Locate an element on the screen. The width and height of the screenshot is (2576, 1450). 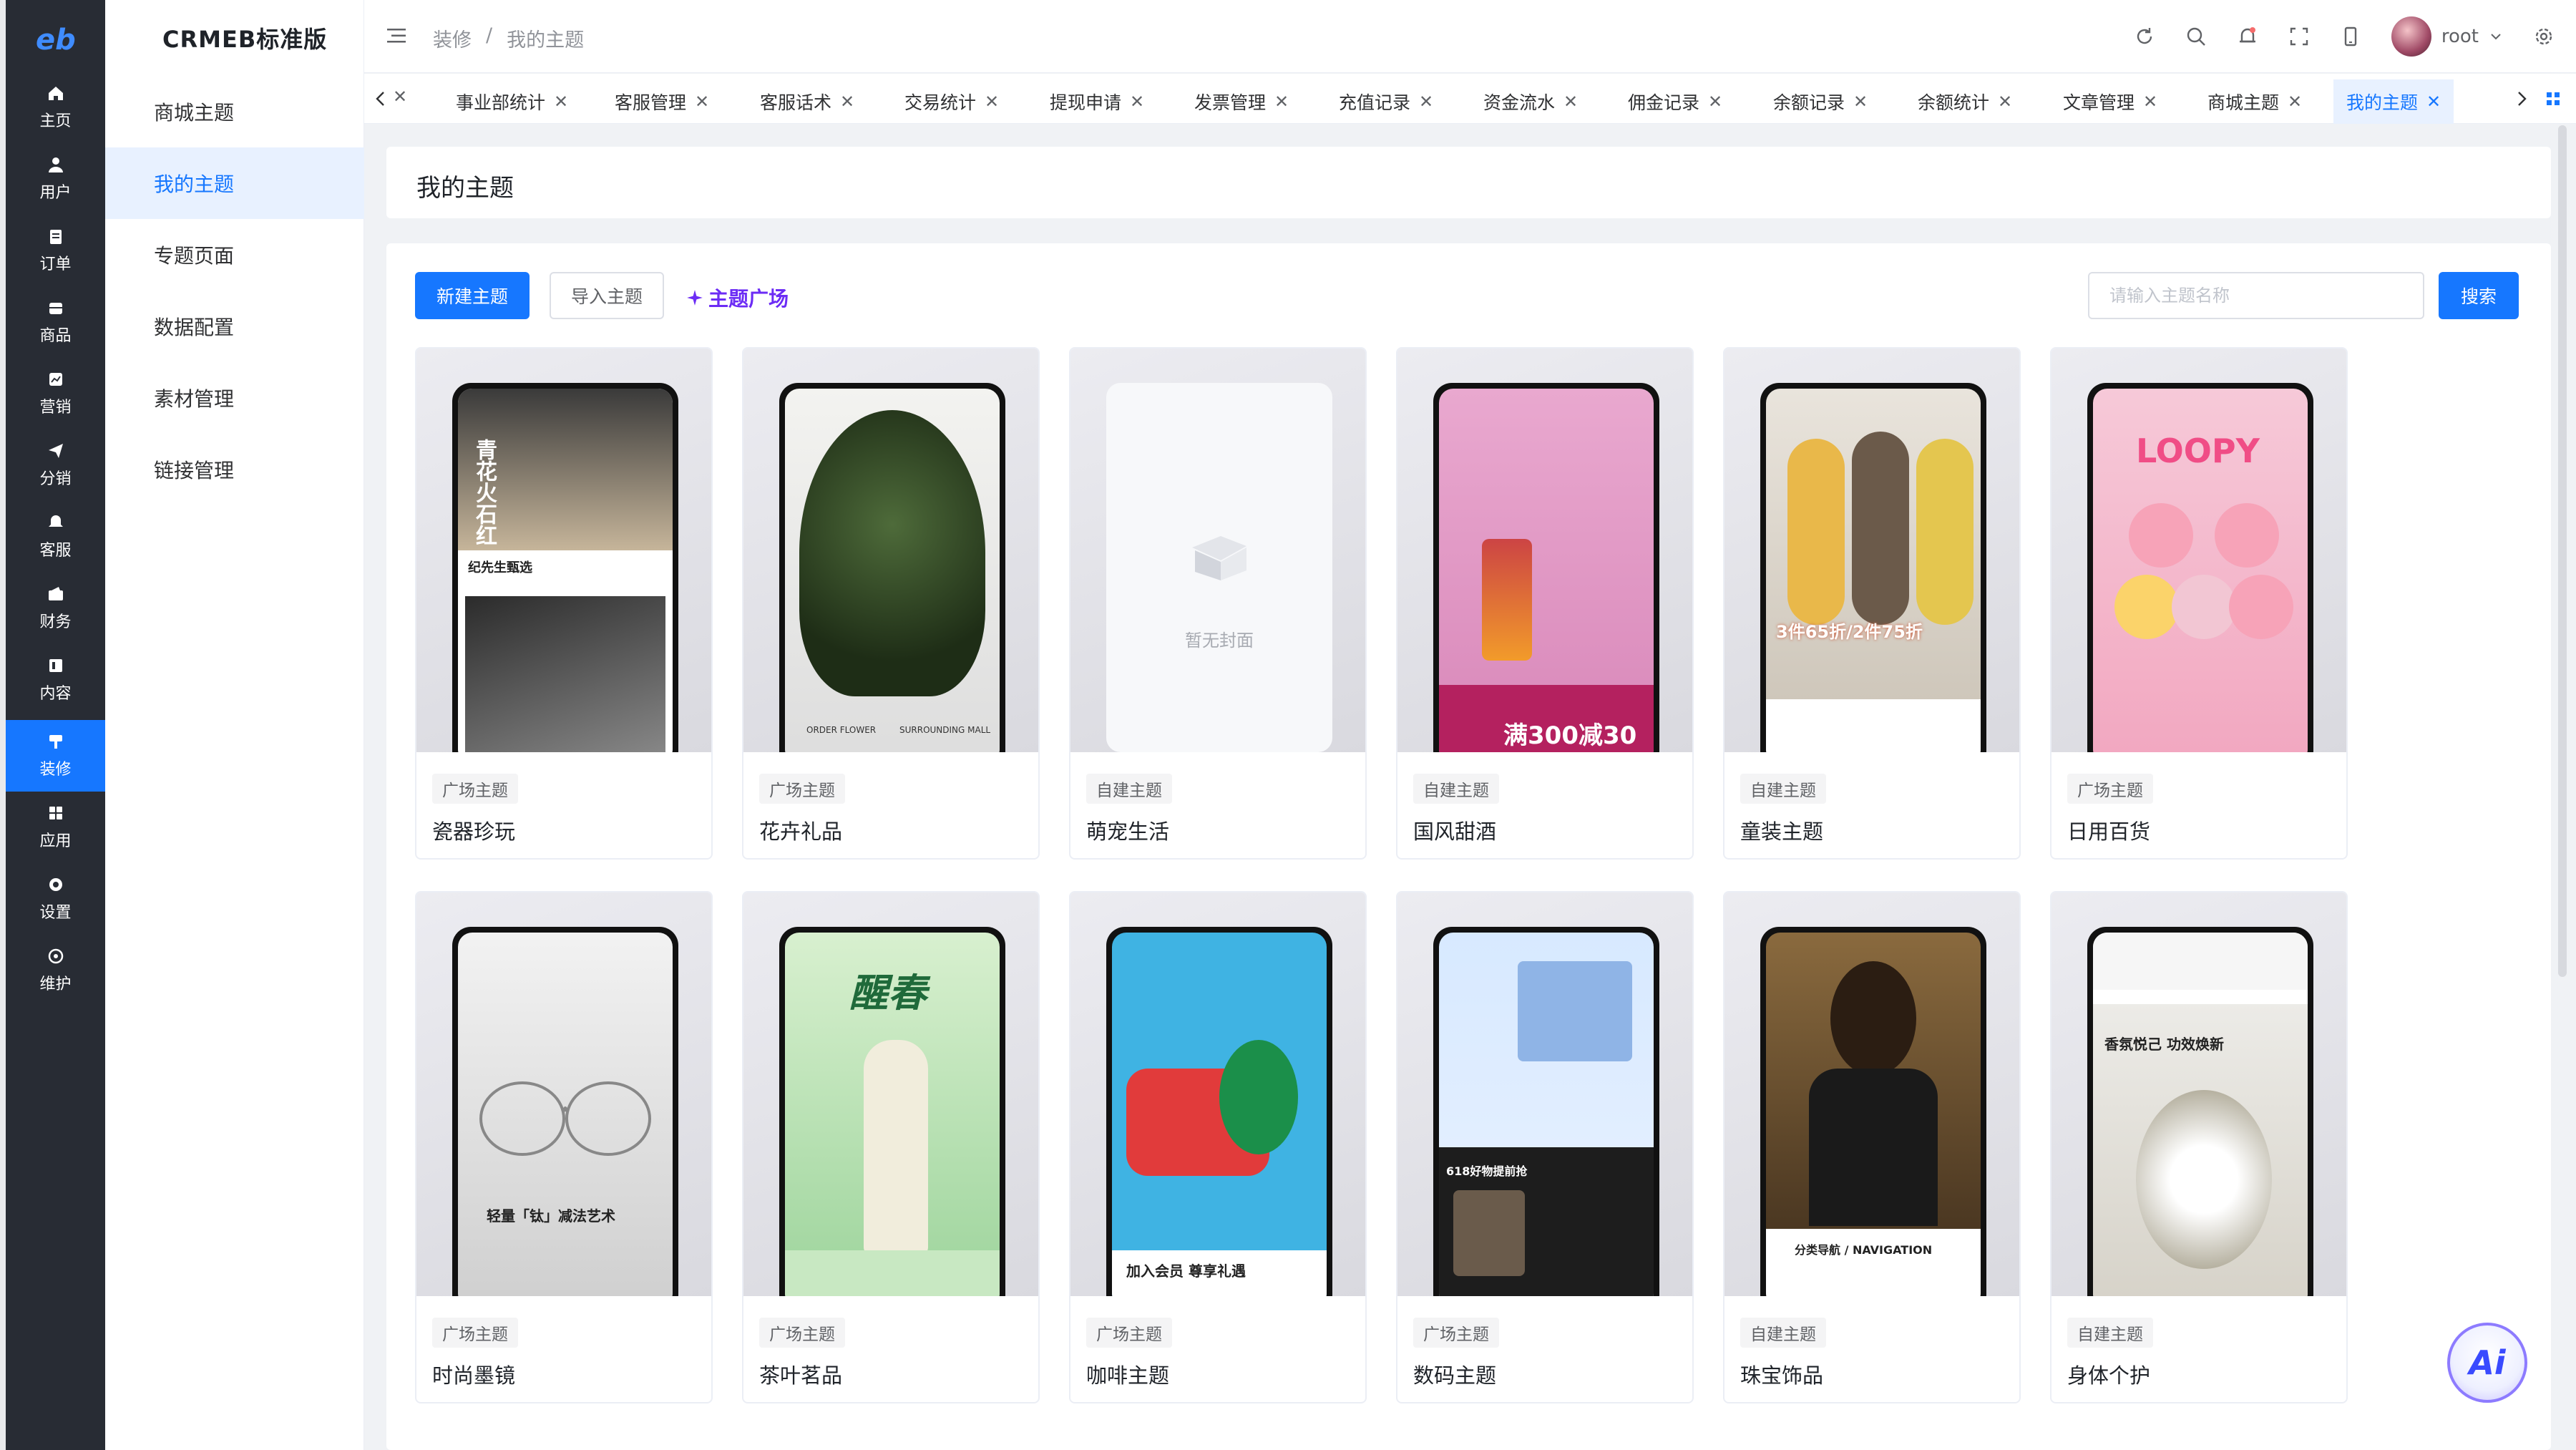
theme-card: 618好物提前抢 广场主题 数码主题 is located at coordinates (1545, 1147).